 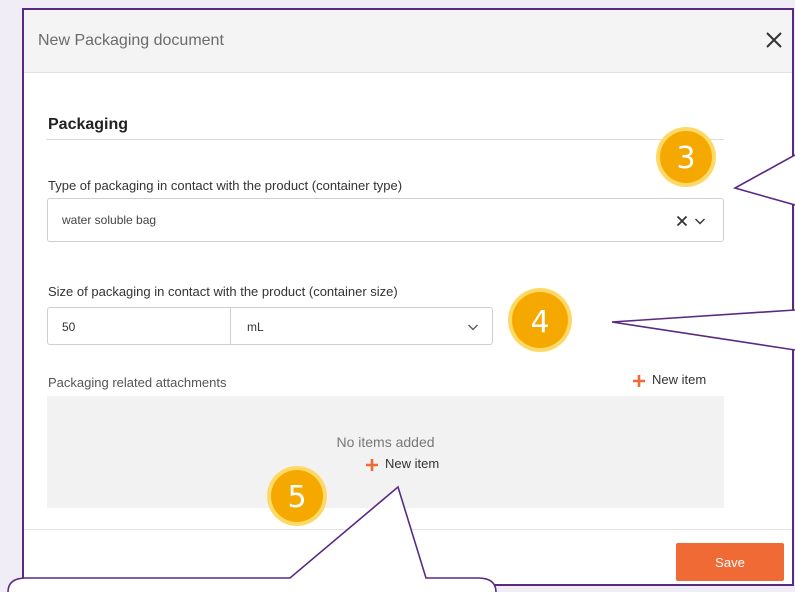 What do you see at coordinates (385, 442) in the screenshot?
I see `empty-state-text: No items added` at bounding box center [385, 442].